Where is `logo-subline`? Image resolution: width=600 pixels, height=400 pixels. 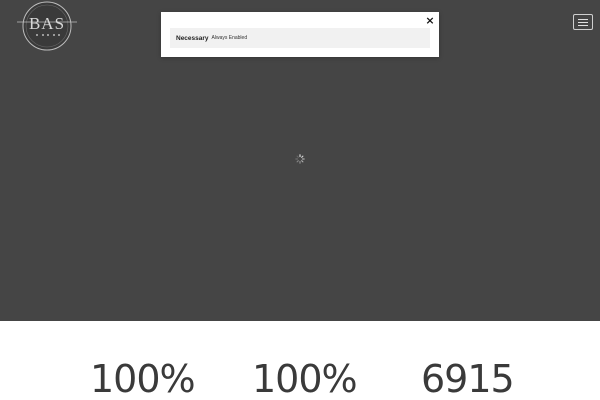
logo-subline is located at coordinates (48, 35).